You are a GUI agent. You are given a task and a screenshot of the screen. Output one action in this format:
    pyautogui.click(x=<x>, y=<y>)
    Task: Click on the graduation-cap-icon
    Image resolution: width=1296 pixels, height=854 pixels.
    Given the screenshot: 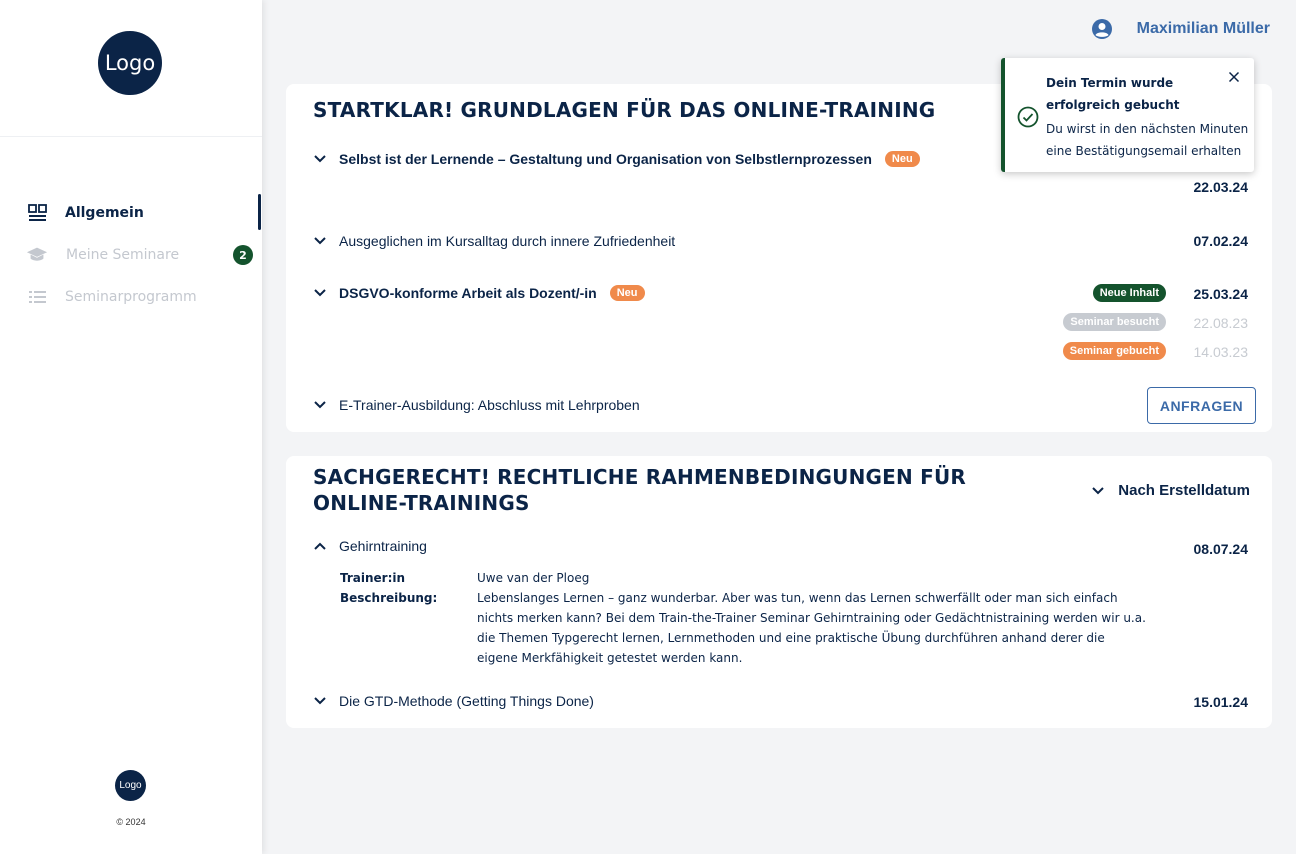 What is the action you would take?
    pyautogui.click(x=37, y=255)
    